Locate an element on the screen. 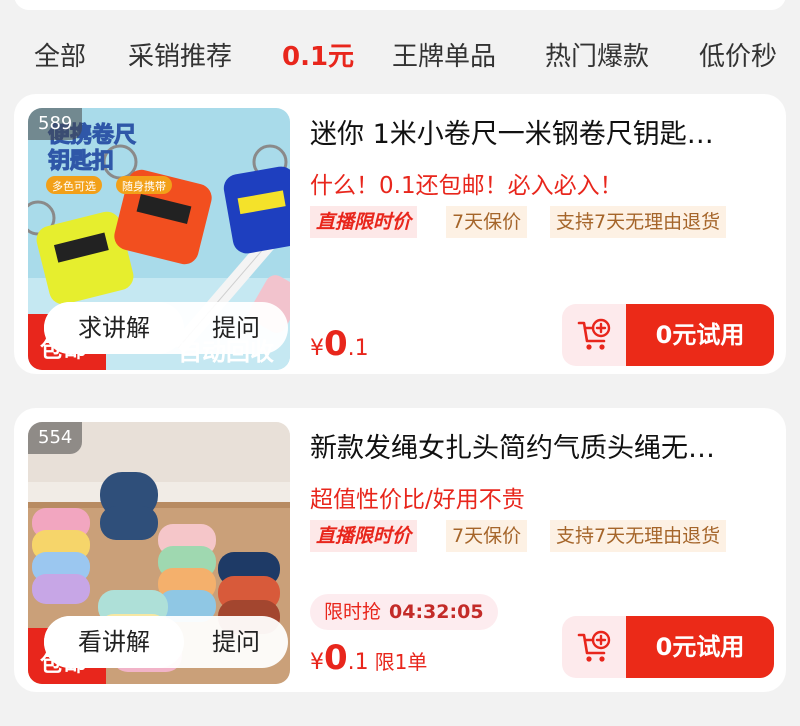  tab-recommended: 采销推荐 is located at coordinates (180, 54).